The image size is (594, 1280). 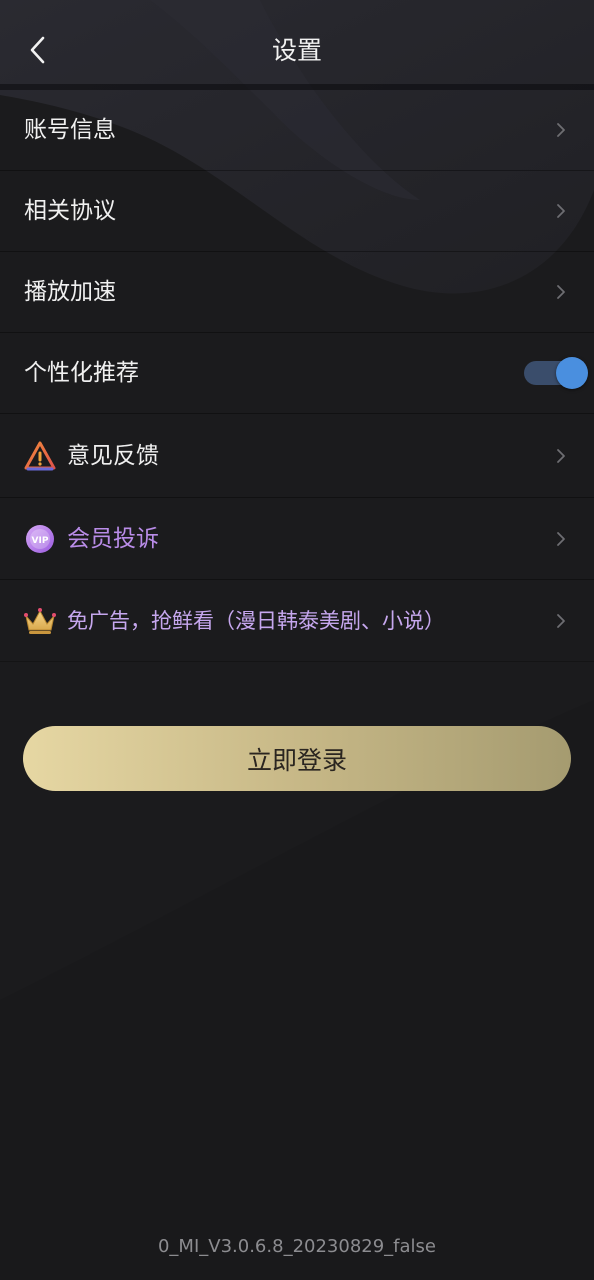 I want to click on settings-item-label: 相关协议, so click(x=70, y=211).